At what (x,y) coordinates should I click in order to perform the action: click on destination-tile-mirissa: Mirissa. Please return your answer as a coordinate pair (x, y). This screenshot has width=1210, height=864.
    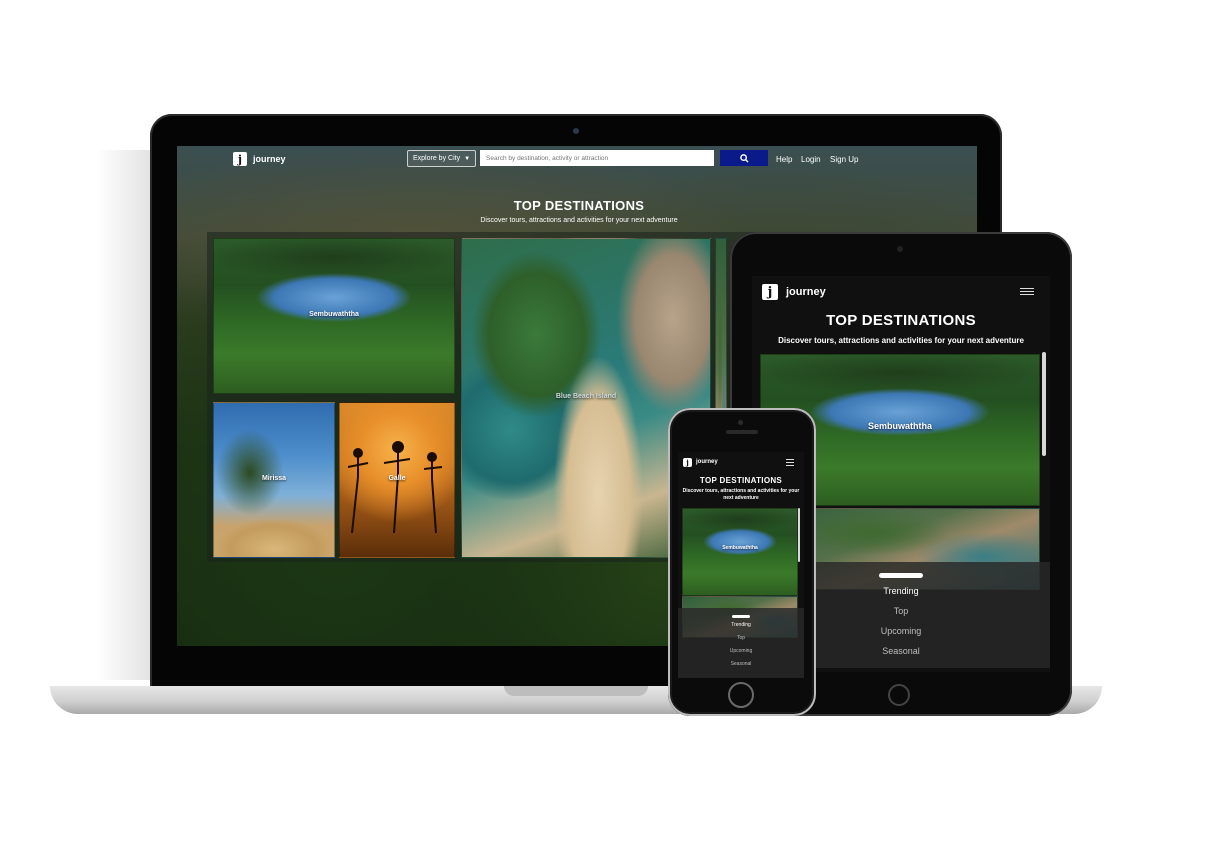
    Looking at the image, I should click on (274, 480).